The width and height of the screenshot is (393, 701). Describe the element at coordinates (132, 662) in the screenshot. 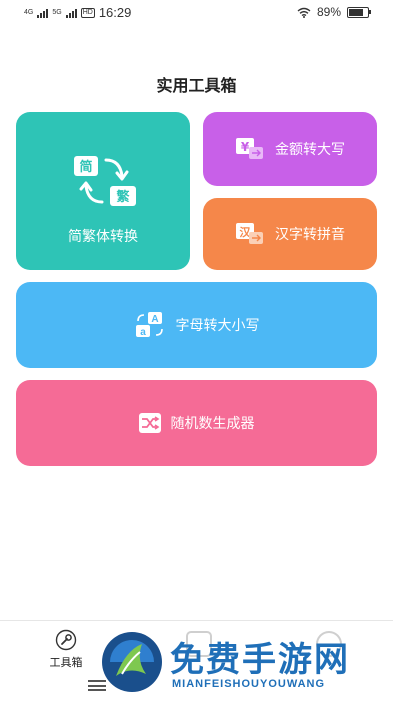

I see `watermark-logo` at that location.